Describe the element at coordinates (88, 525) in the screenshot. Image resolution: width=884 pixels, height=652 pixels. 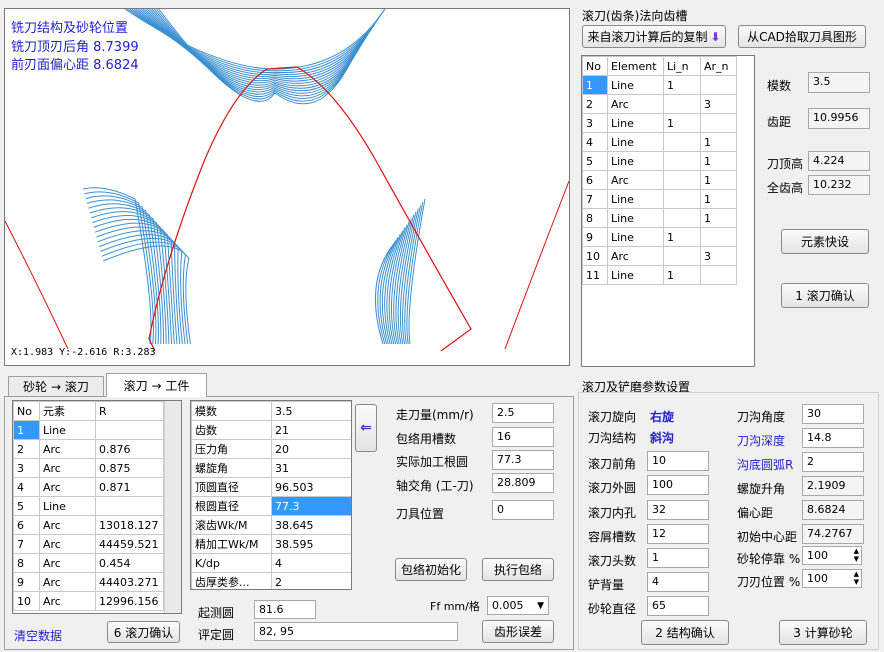
I see `element-table-row: 6 Arc 13018.127` at that location.